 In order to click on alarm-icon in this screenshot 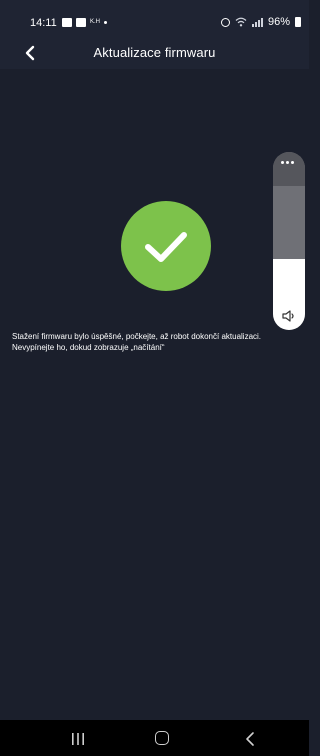, I will do `click(225, 22)`.